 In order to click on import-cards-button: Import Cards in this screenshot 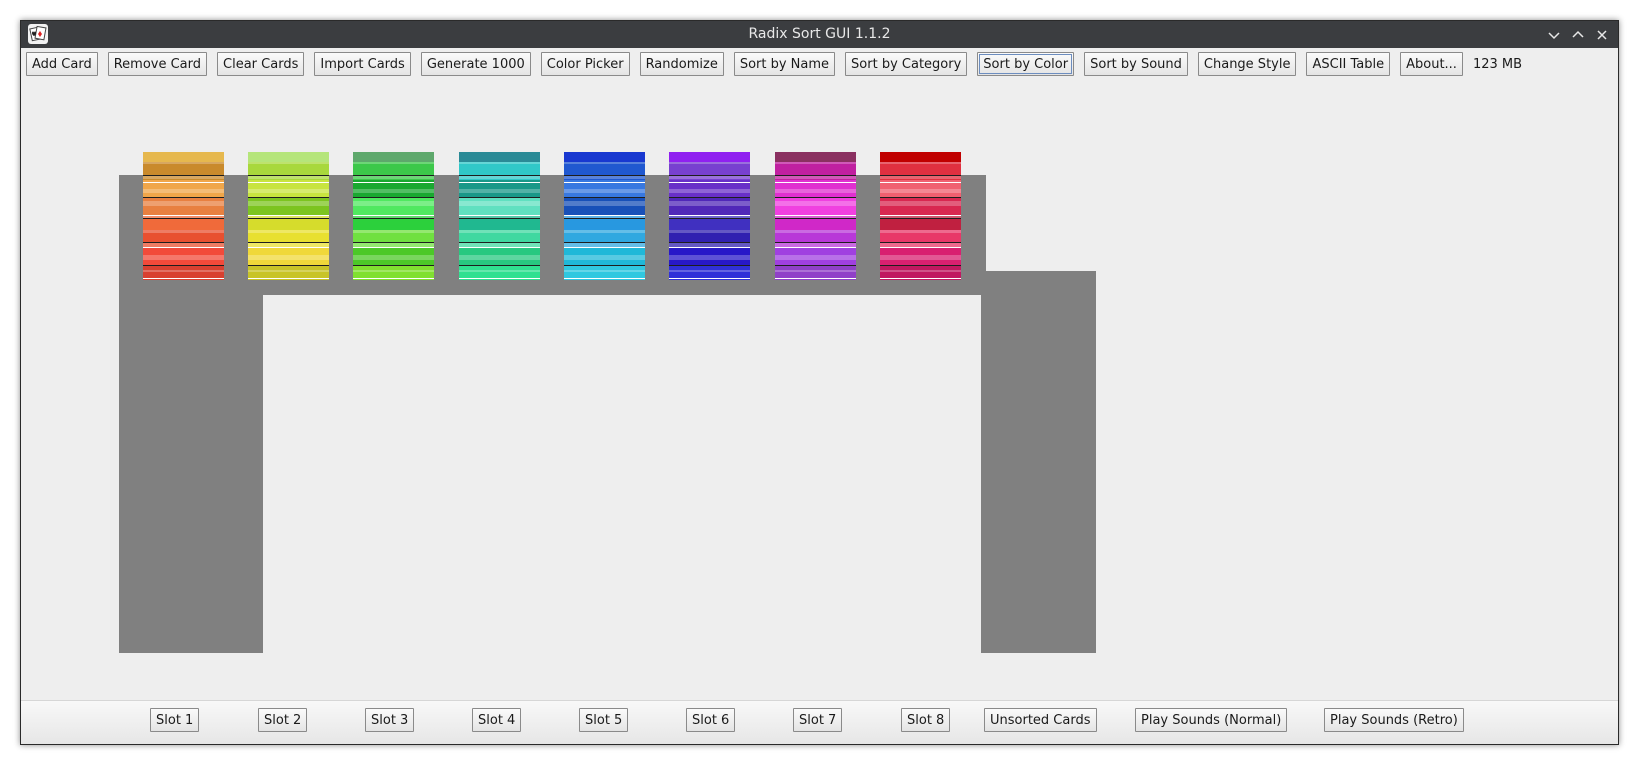, I will do `click(362, 64)`.